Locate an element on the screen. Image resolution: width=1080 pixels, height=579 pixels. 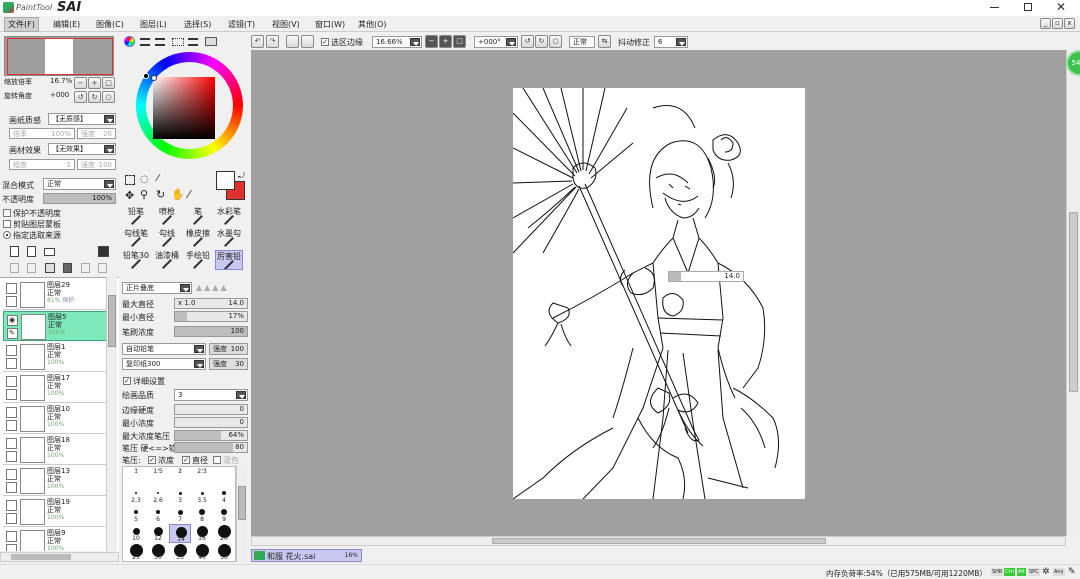
doc-restore-button: ▫ is located at coordinates (1057, 23).